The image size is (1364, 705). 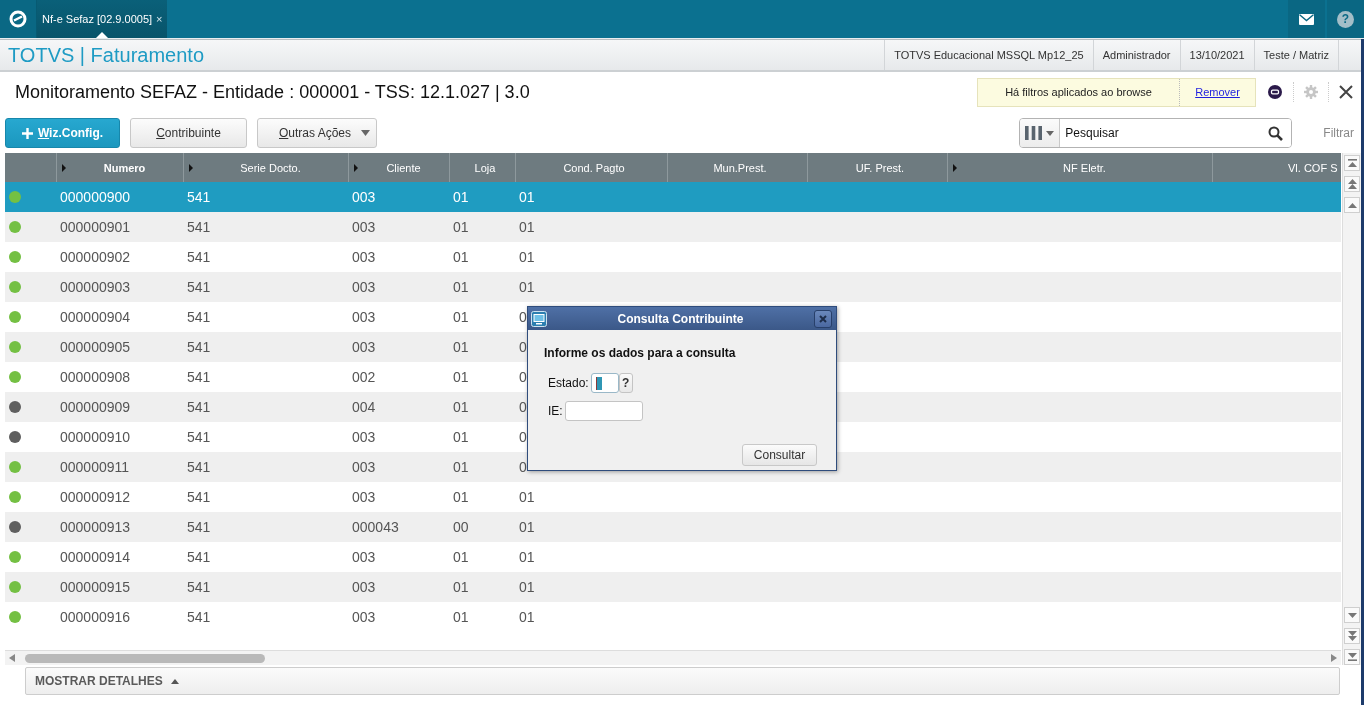 I want to click on table-cell: 004, so click(x=364, y=407).